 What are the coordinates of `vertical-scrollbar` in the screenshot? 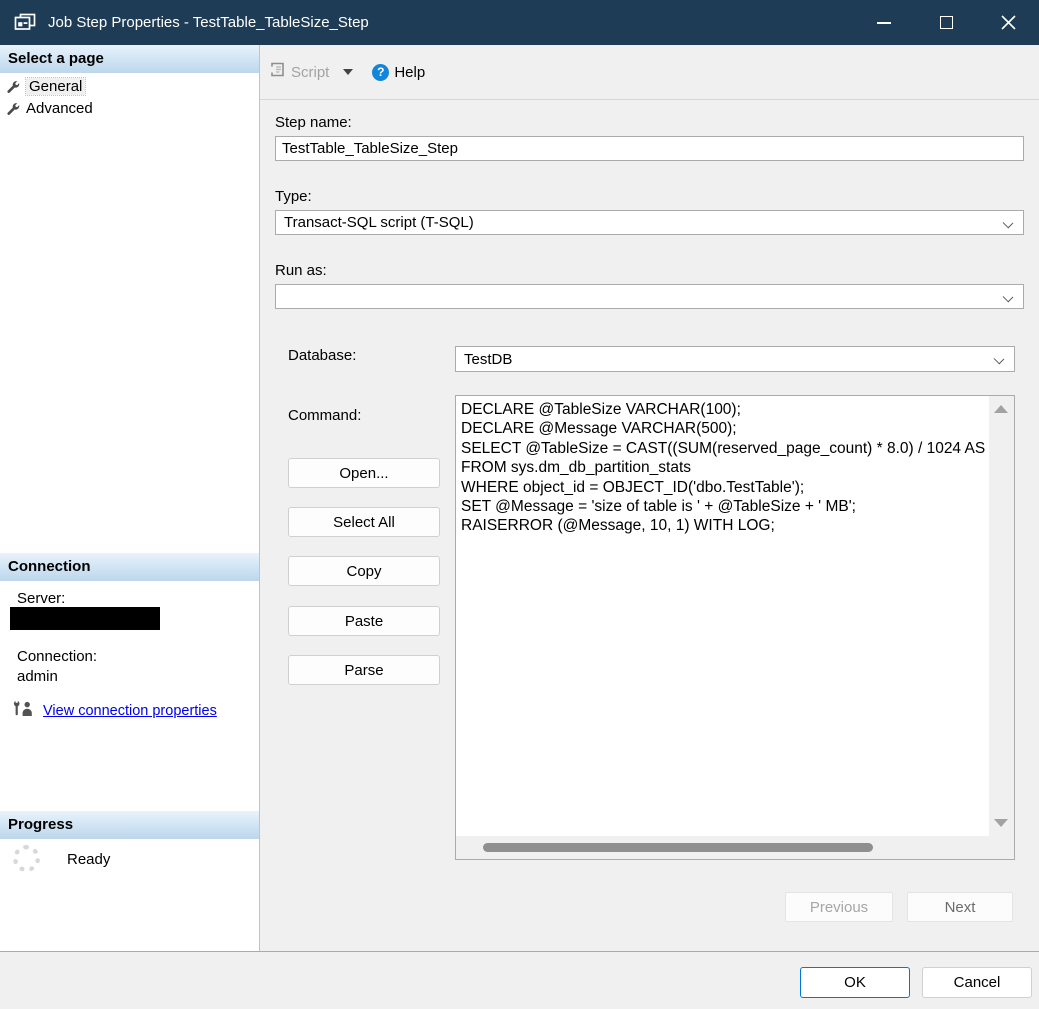 It's located at (1001, 616).